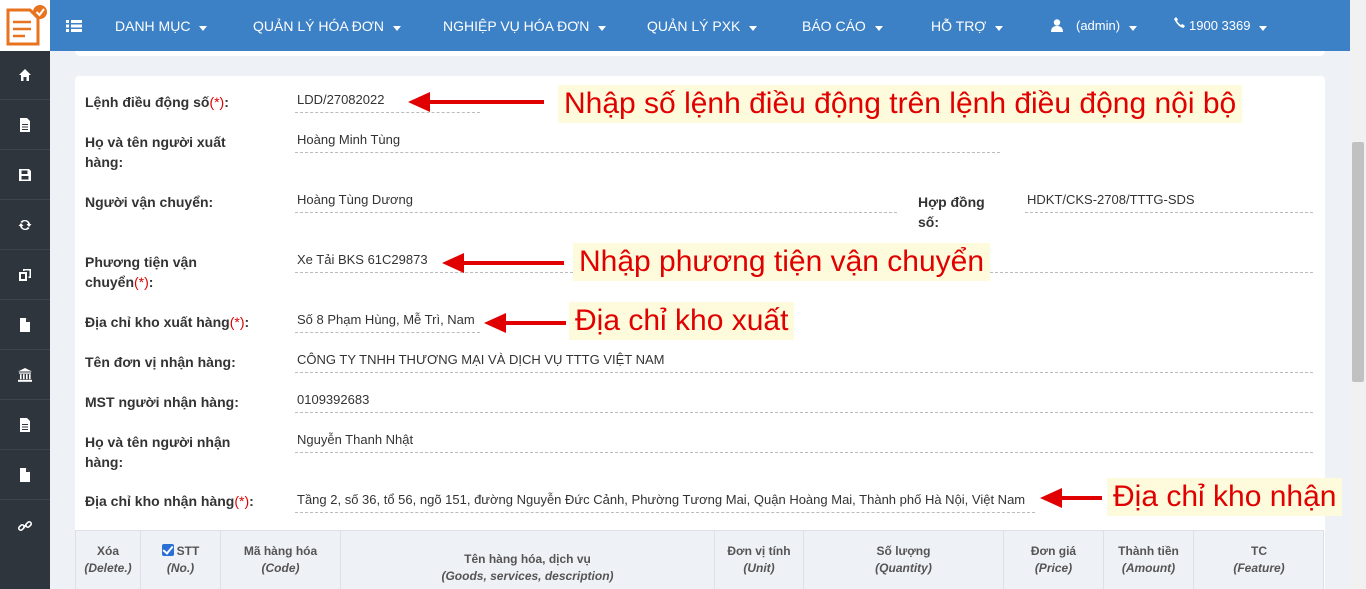  Describe the element at coordinates (1094, 25) in the screenshot. I see `user-menu: (admin)` at that location.